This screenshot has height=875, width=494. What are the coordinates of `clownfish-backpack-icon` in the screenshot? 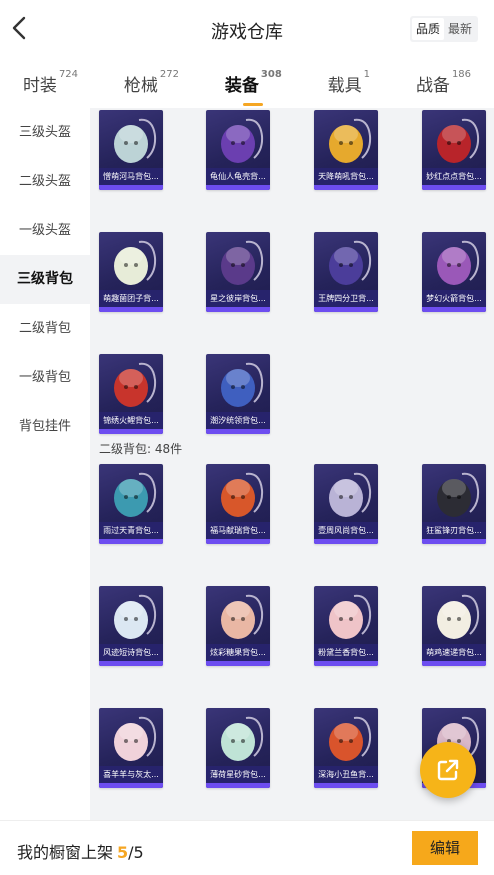 It's located at (346, 737).